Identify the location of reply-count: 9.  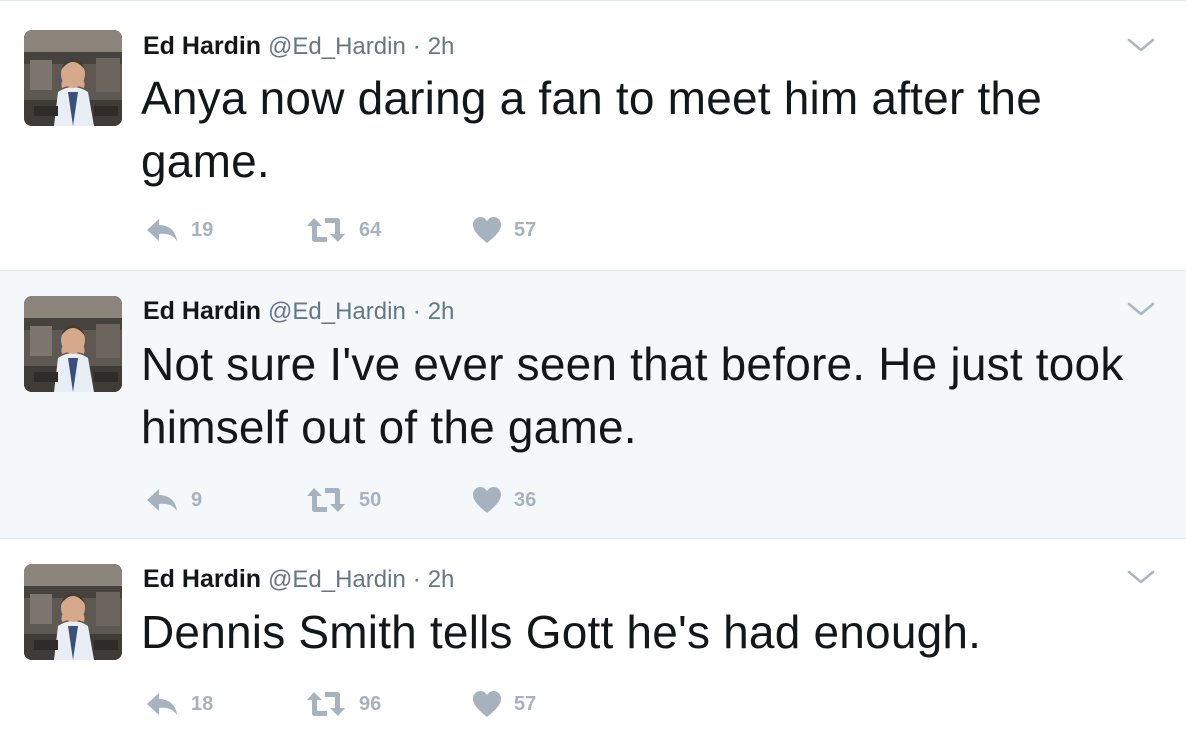
(197, 499).